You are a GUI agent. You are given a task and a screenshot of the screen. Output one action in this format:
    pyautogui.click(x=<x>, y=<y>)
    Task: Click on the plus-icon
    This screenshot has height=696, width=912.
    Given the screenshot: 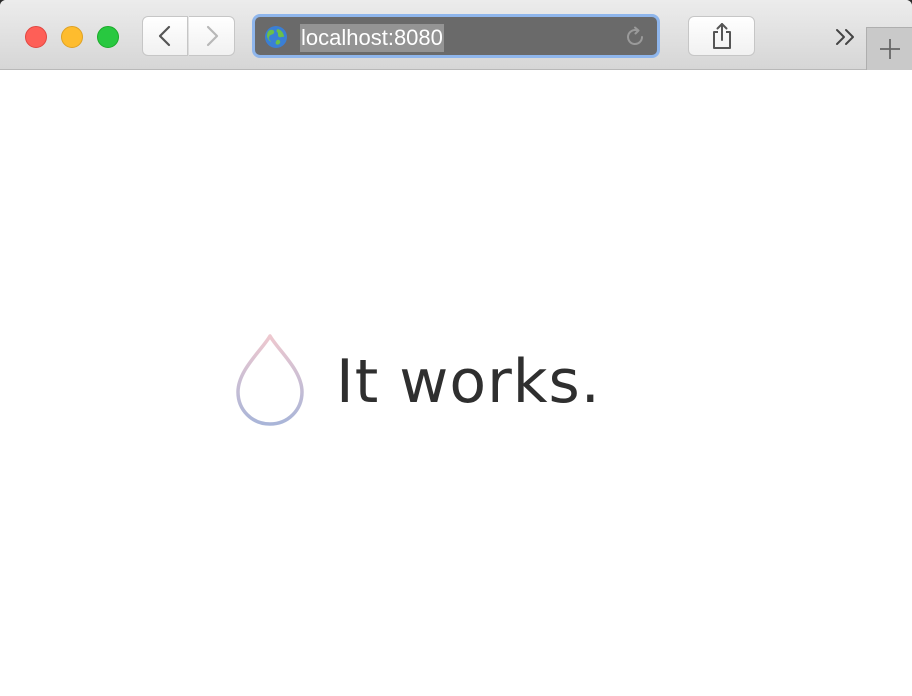 What is the action you would take?
    pyautogui.click(x=889, y=49)
    